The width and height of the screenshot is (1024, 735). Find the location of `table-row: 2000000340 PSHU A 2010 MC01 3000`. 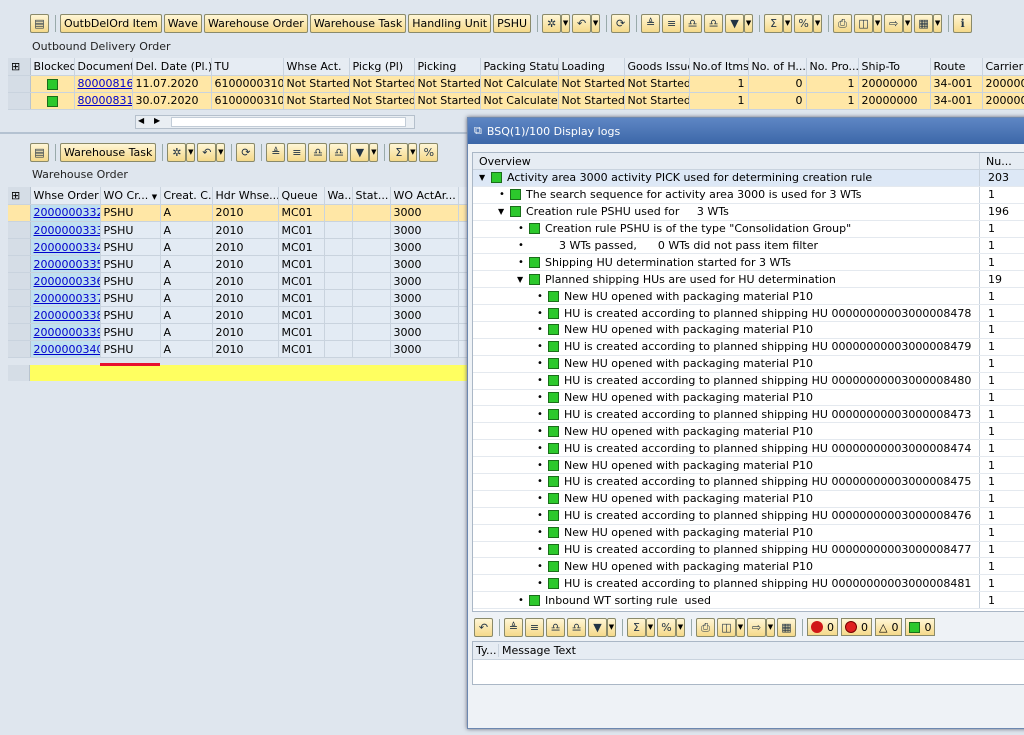

table-row: 2000000340 PSHU A 2010 MC01 3000 is located at coordinates (239, 349).